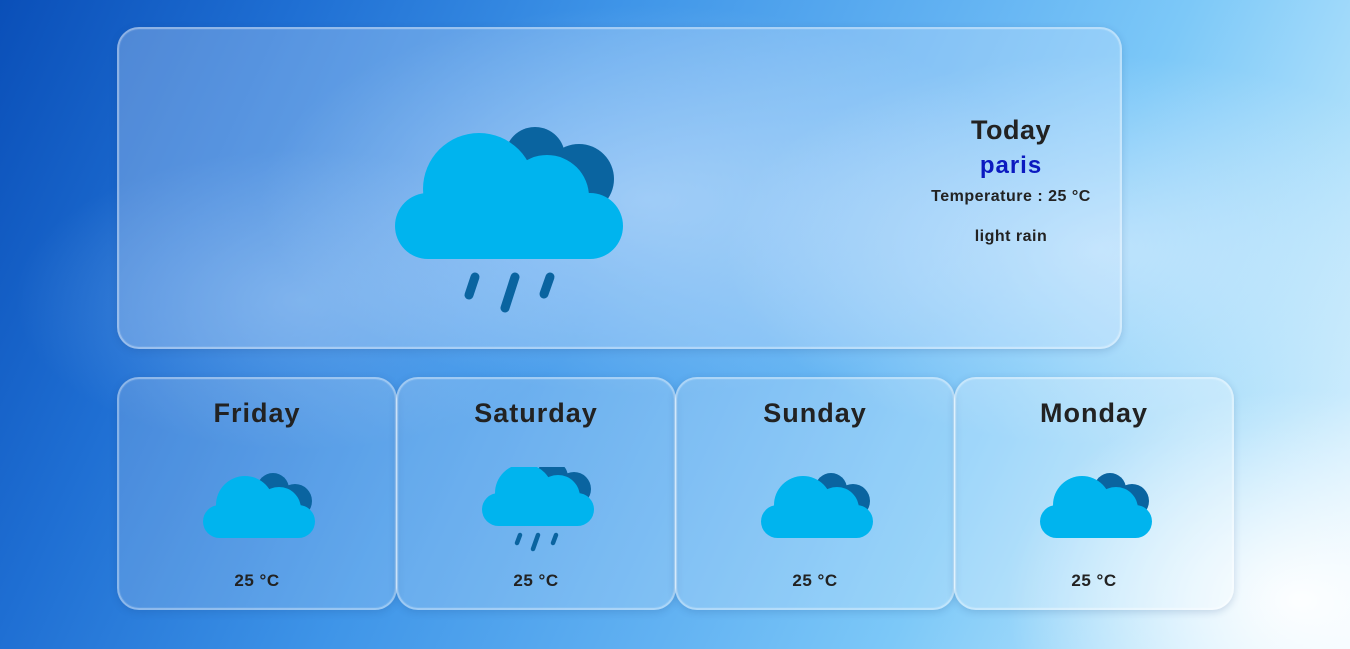 This screenshot has height=649, width=1350. I want to click on forecast-card-friday: Friday 25 °C, so click(257, 493).